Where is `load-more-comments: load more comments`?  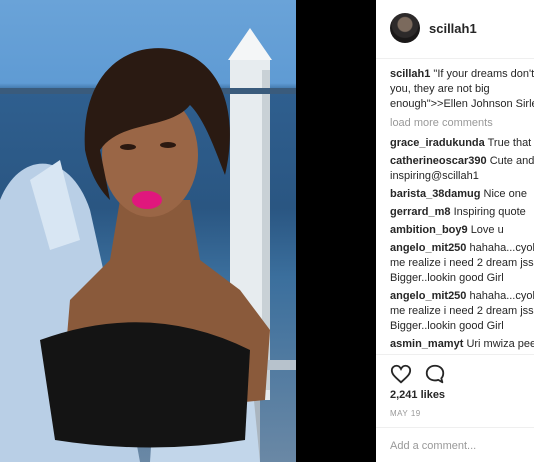 load-more-comments: load more comments is located at coordinates (462, 123).